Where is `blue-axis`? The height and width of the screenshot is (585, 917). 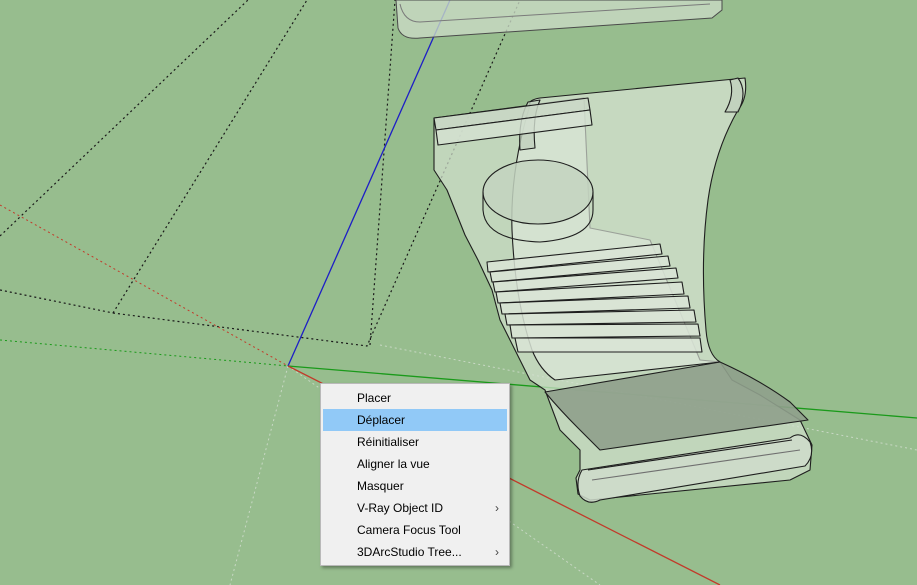
blue-axis is located at coordinates (369, 183).